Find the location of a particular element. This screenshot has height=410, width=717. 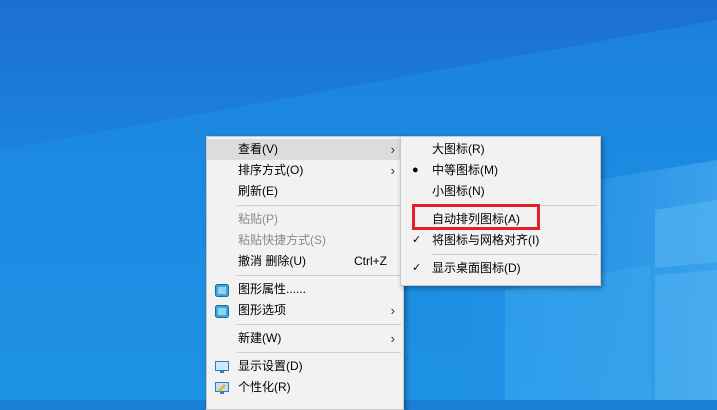

menu-item-label: 中等图标(M) is located at coordinates (465, 170).